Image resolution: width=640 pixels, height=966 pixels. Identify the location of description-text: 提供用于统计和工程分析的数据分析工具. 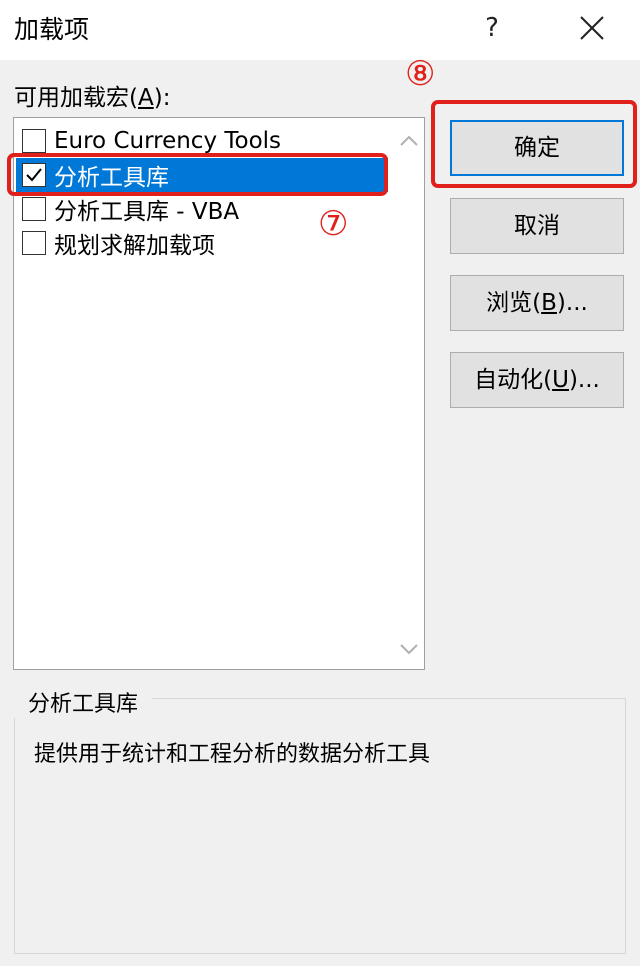
(232, 754).